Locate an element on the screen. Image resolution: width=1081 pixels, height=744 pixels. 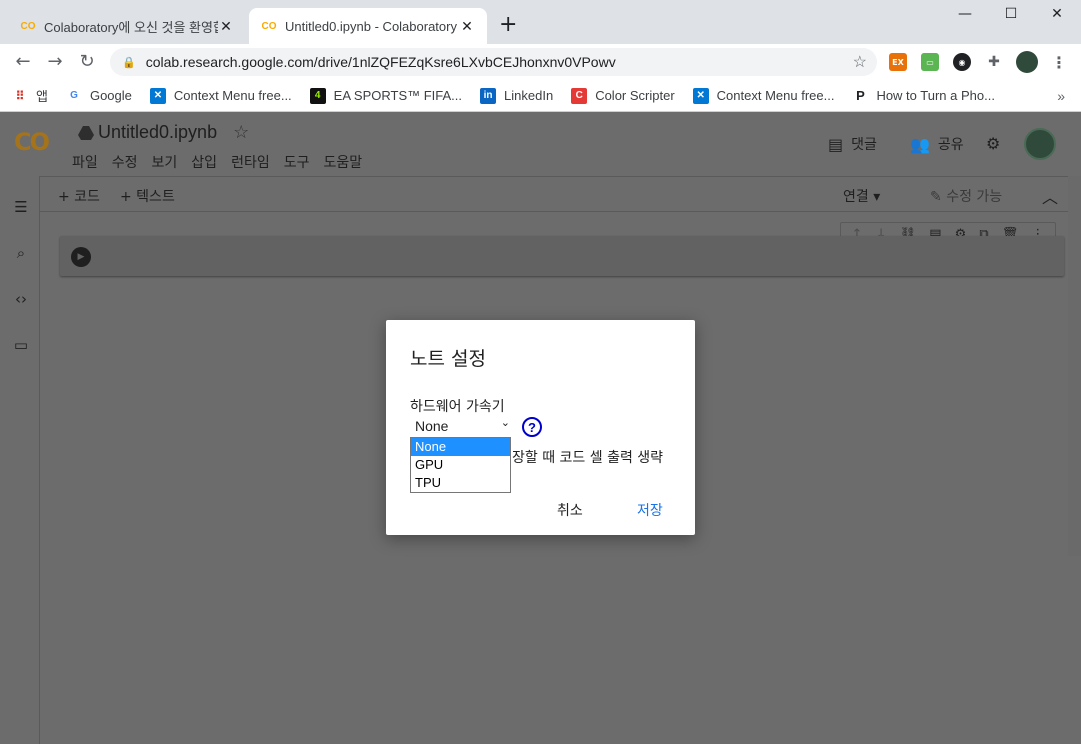
bookmark-star-icon: ☆ is located at coordinates (860, 62).